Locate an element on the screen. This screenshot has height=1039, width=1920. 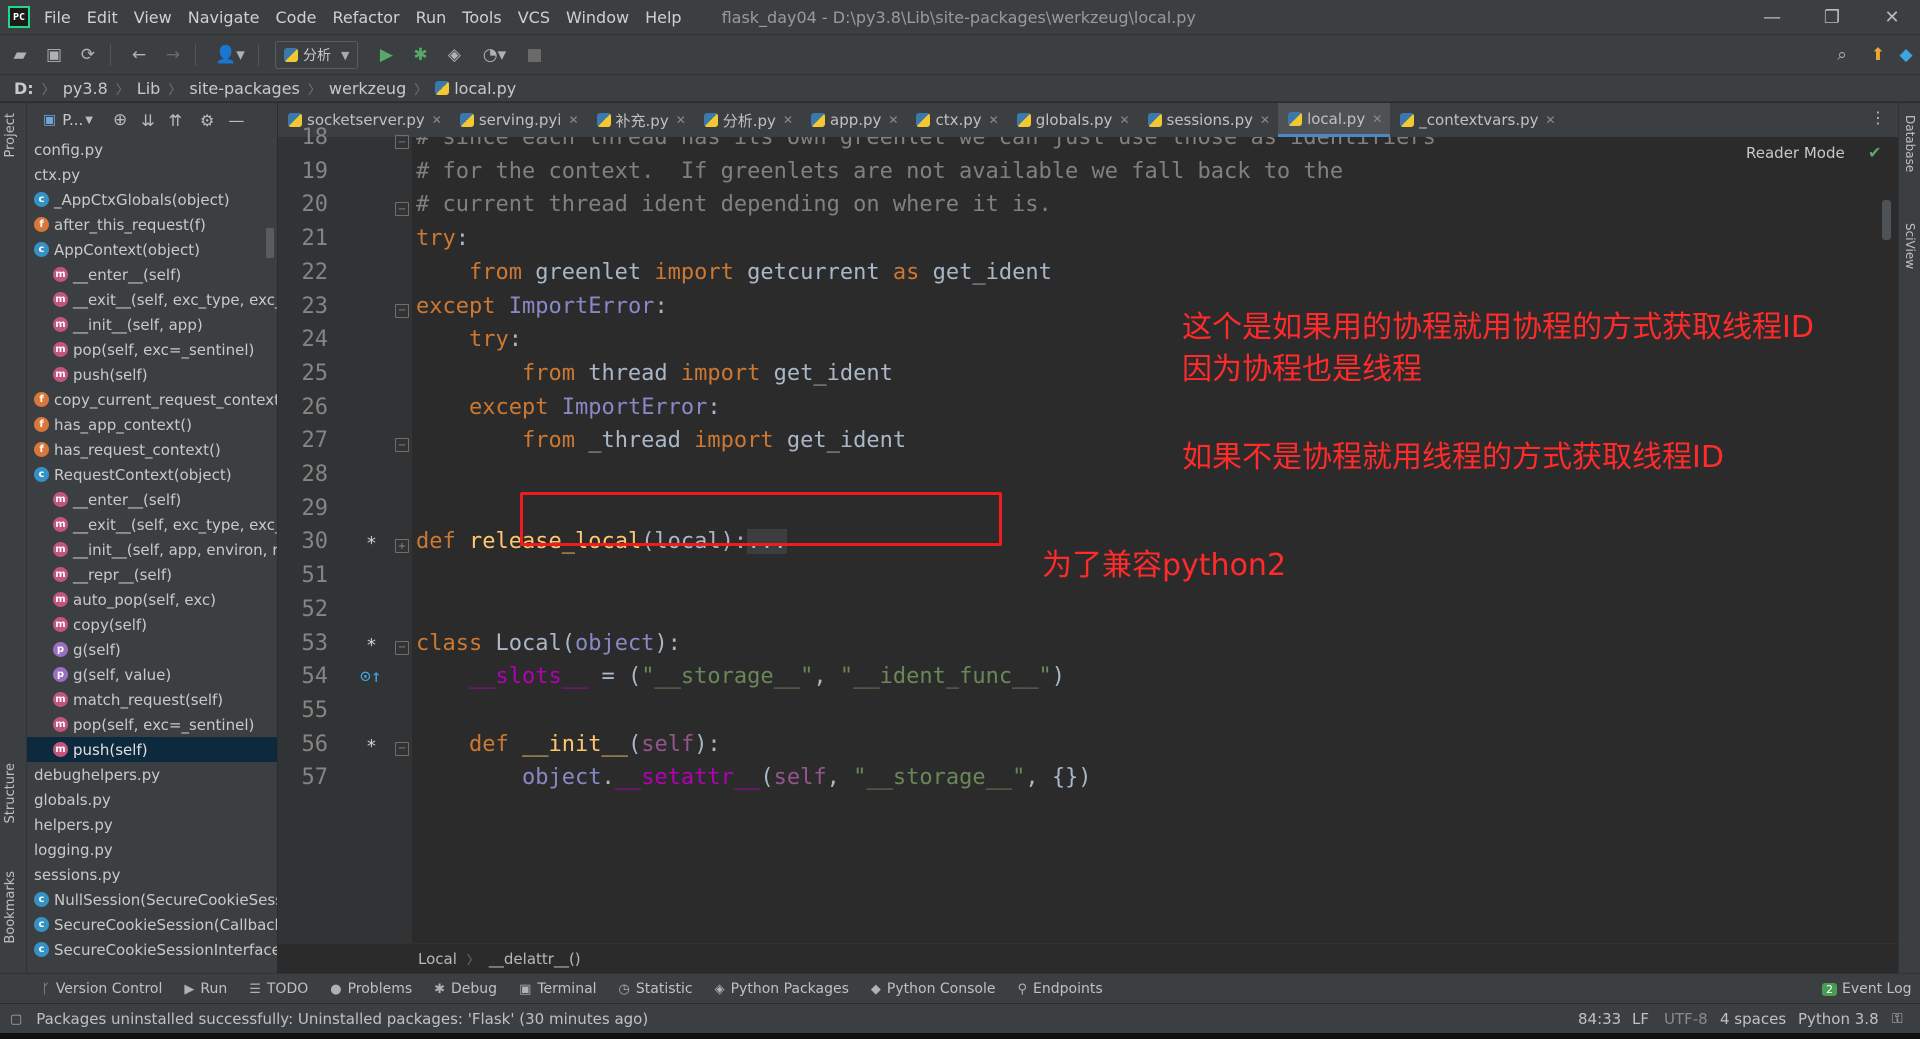
tree-structure-item: f copy_current_request_context is located at coordinates (152, 399).